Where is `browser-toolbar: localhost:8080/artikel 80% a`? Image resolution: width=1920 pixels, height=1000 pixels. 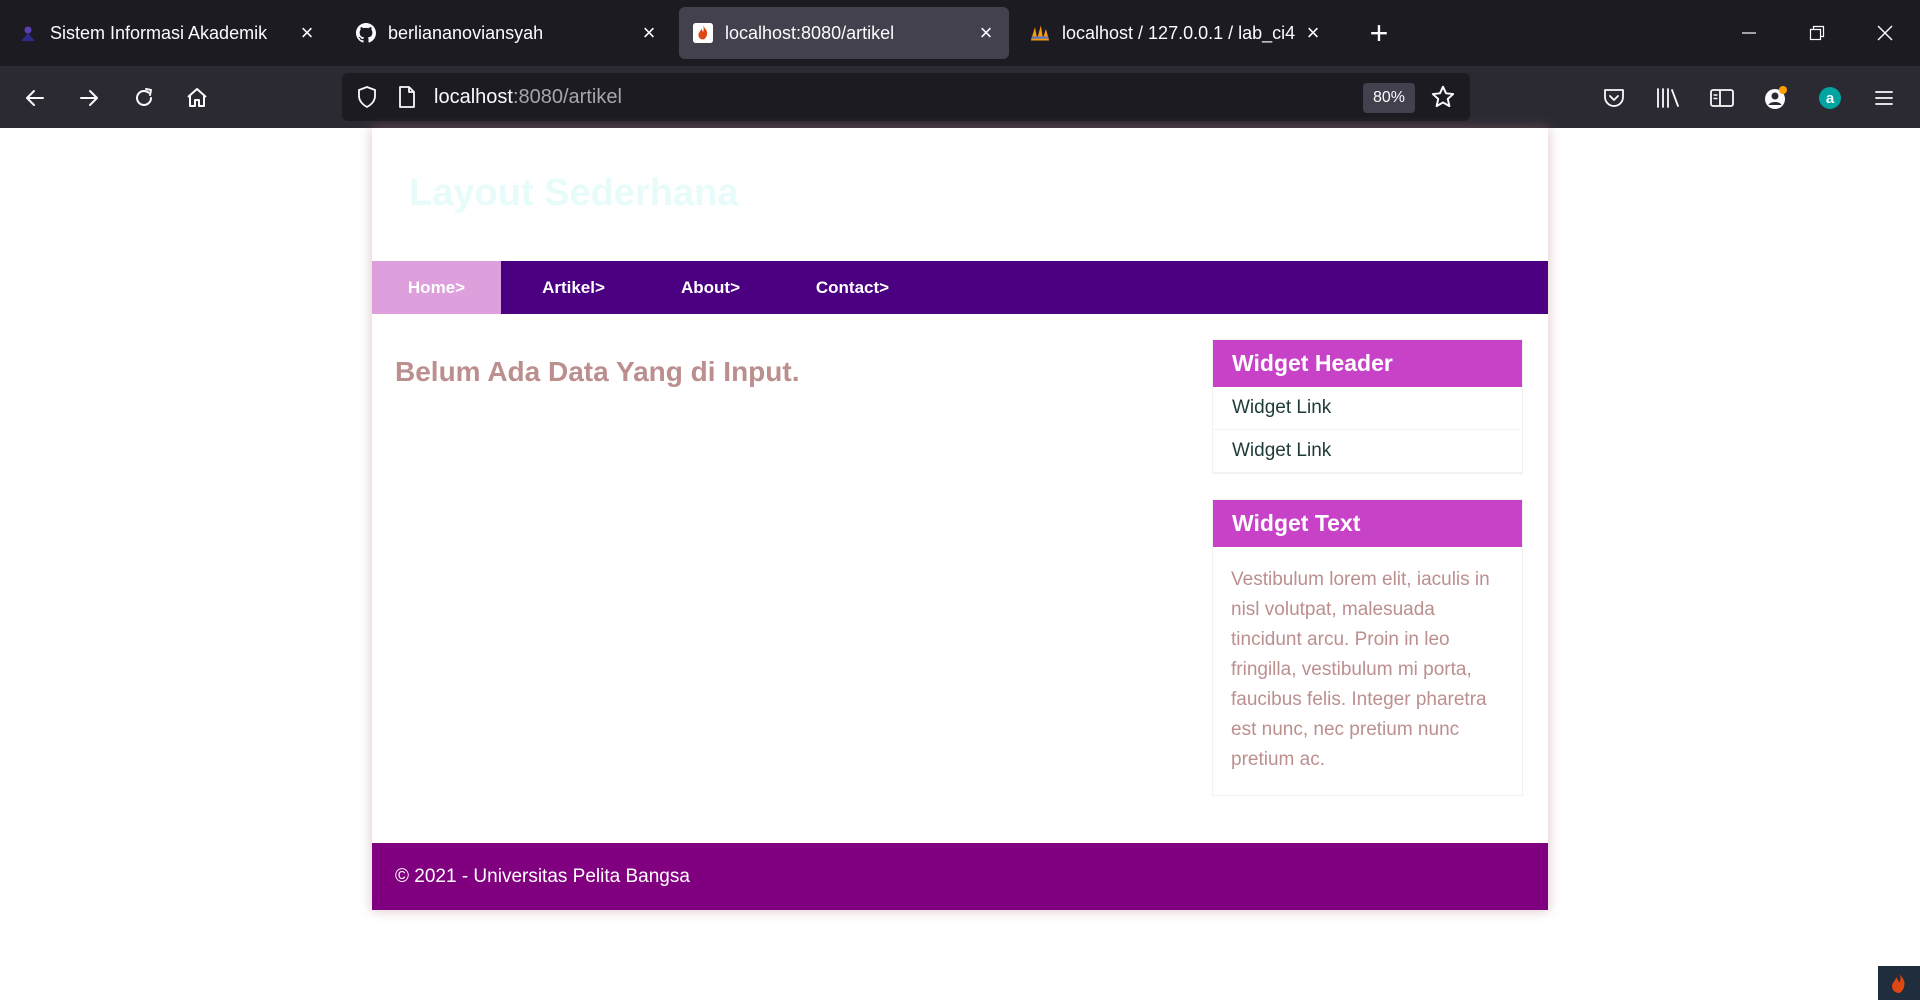
browser-toolbar: localhost:8080/artikel 80% a is located at coordinates (960, 97).